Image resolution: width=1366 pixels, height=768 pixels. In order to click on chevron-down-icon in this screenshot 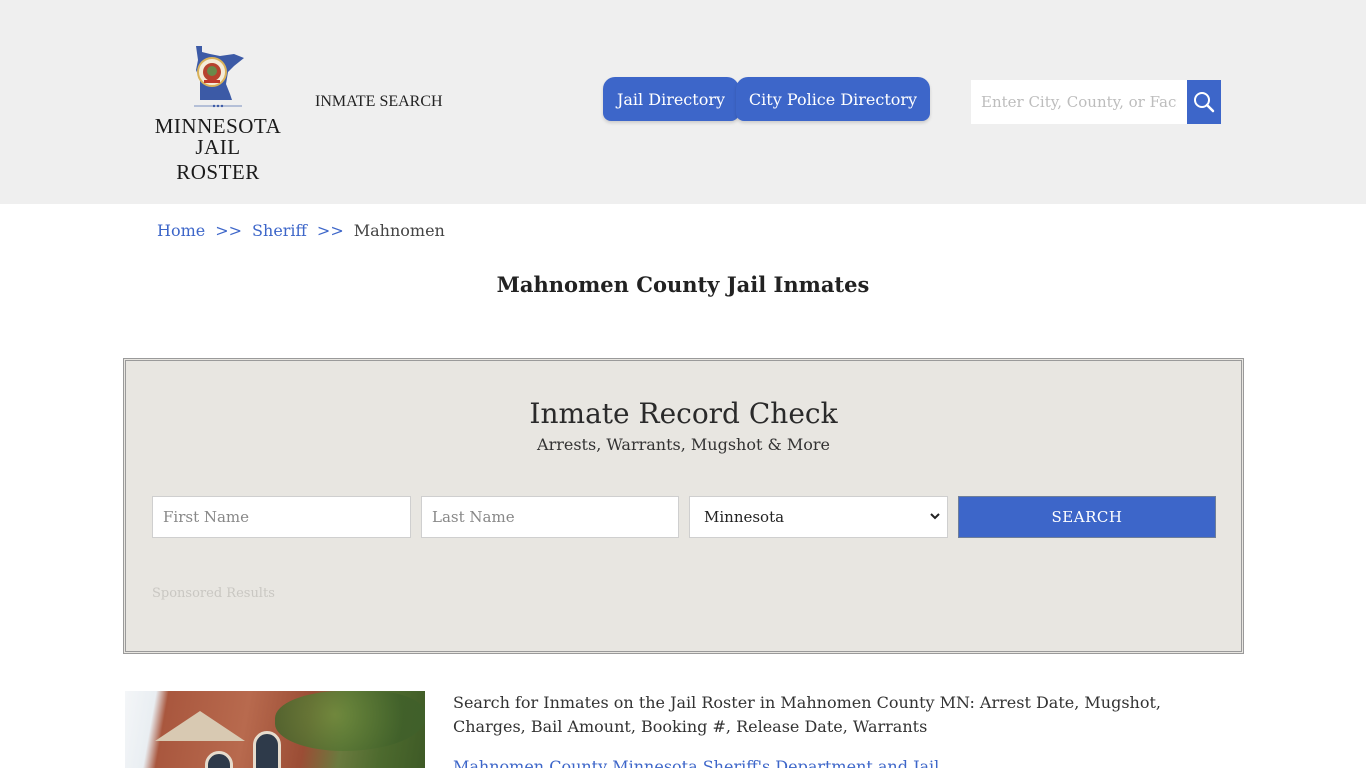, I will do `click(935, 516)`.